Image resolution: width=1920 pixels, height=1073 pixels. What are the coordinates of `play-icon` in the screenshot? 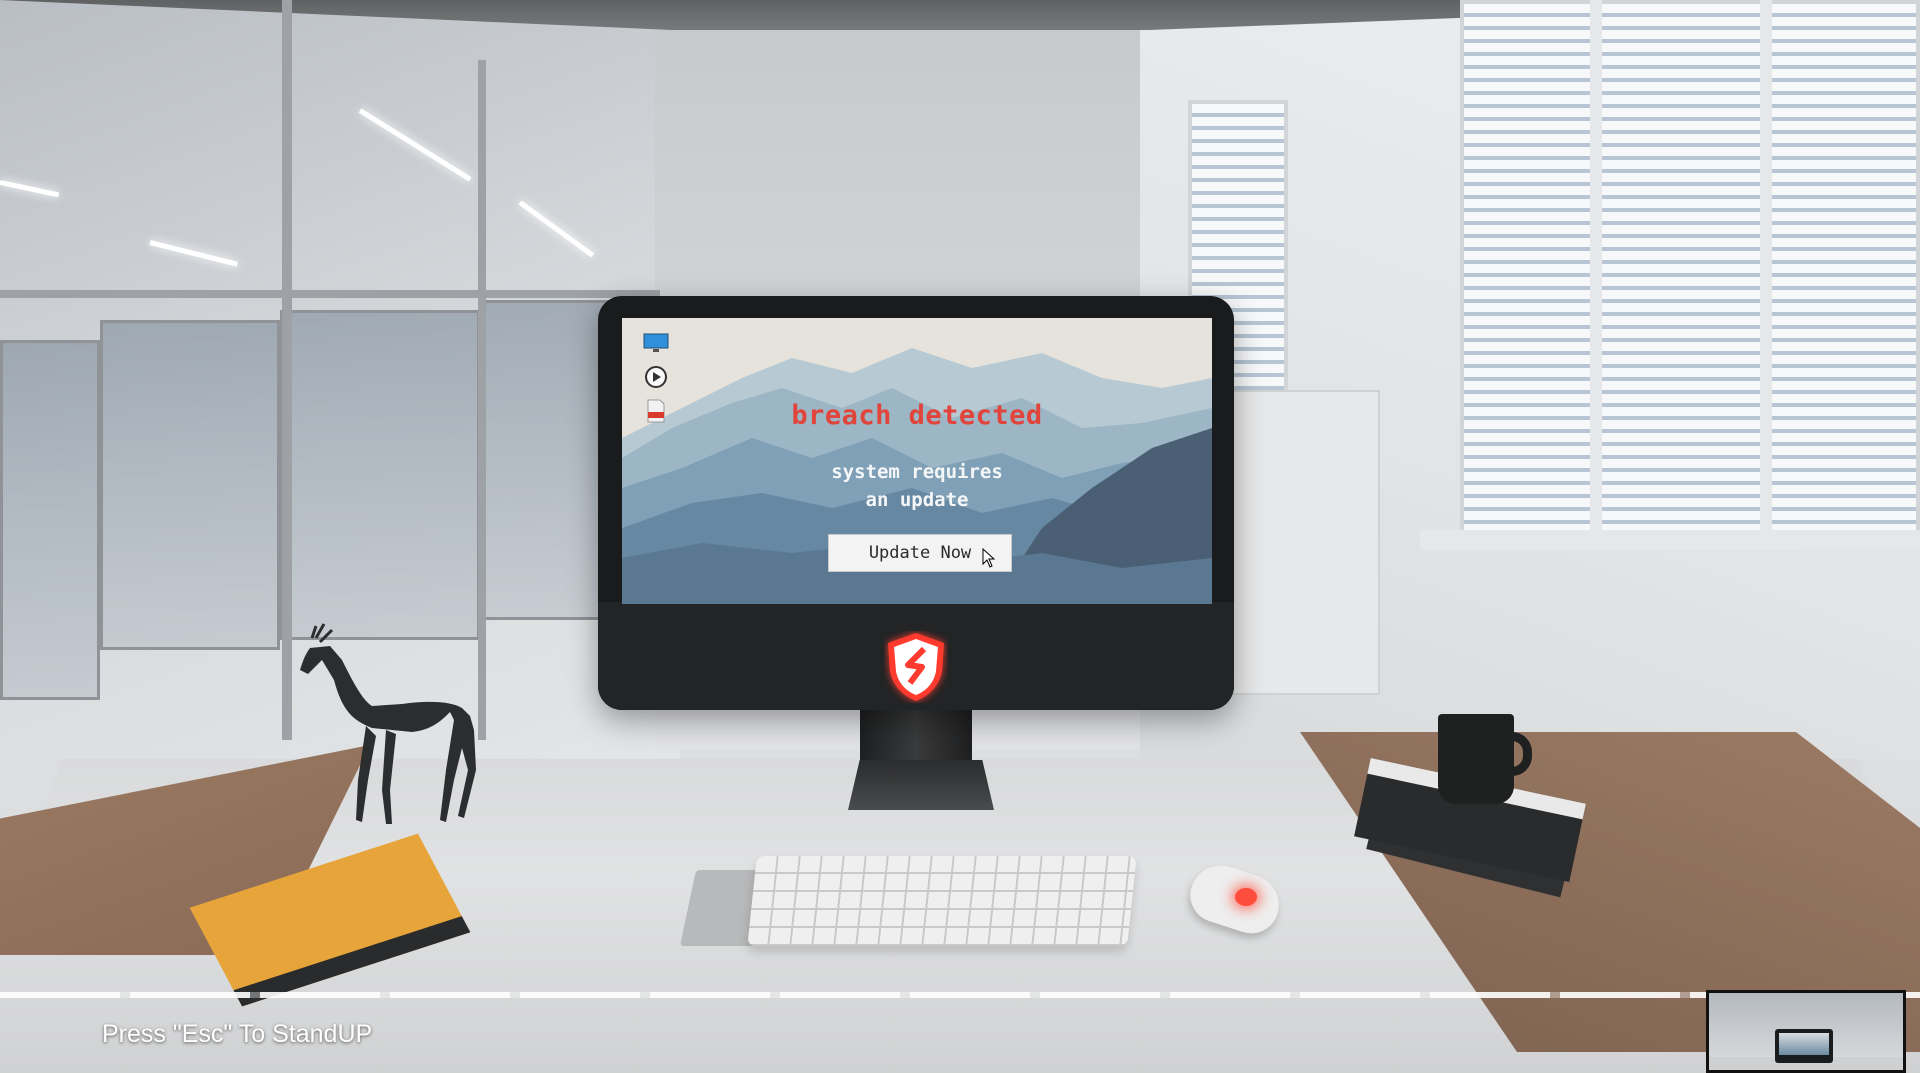 It's located at (656, 377).